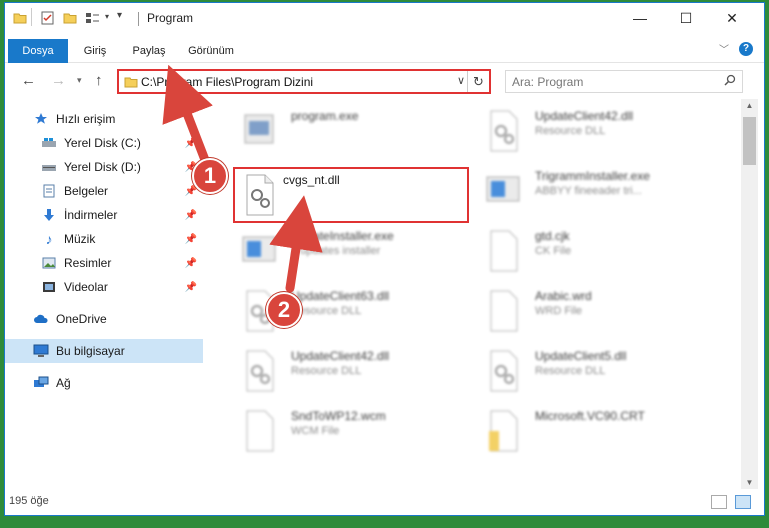  I want to click on forward-arrow-icon: →, so click(58, 80).